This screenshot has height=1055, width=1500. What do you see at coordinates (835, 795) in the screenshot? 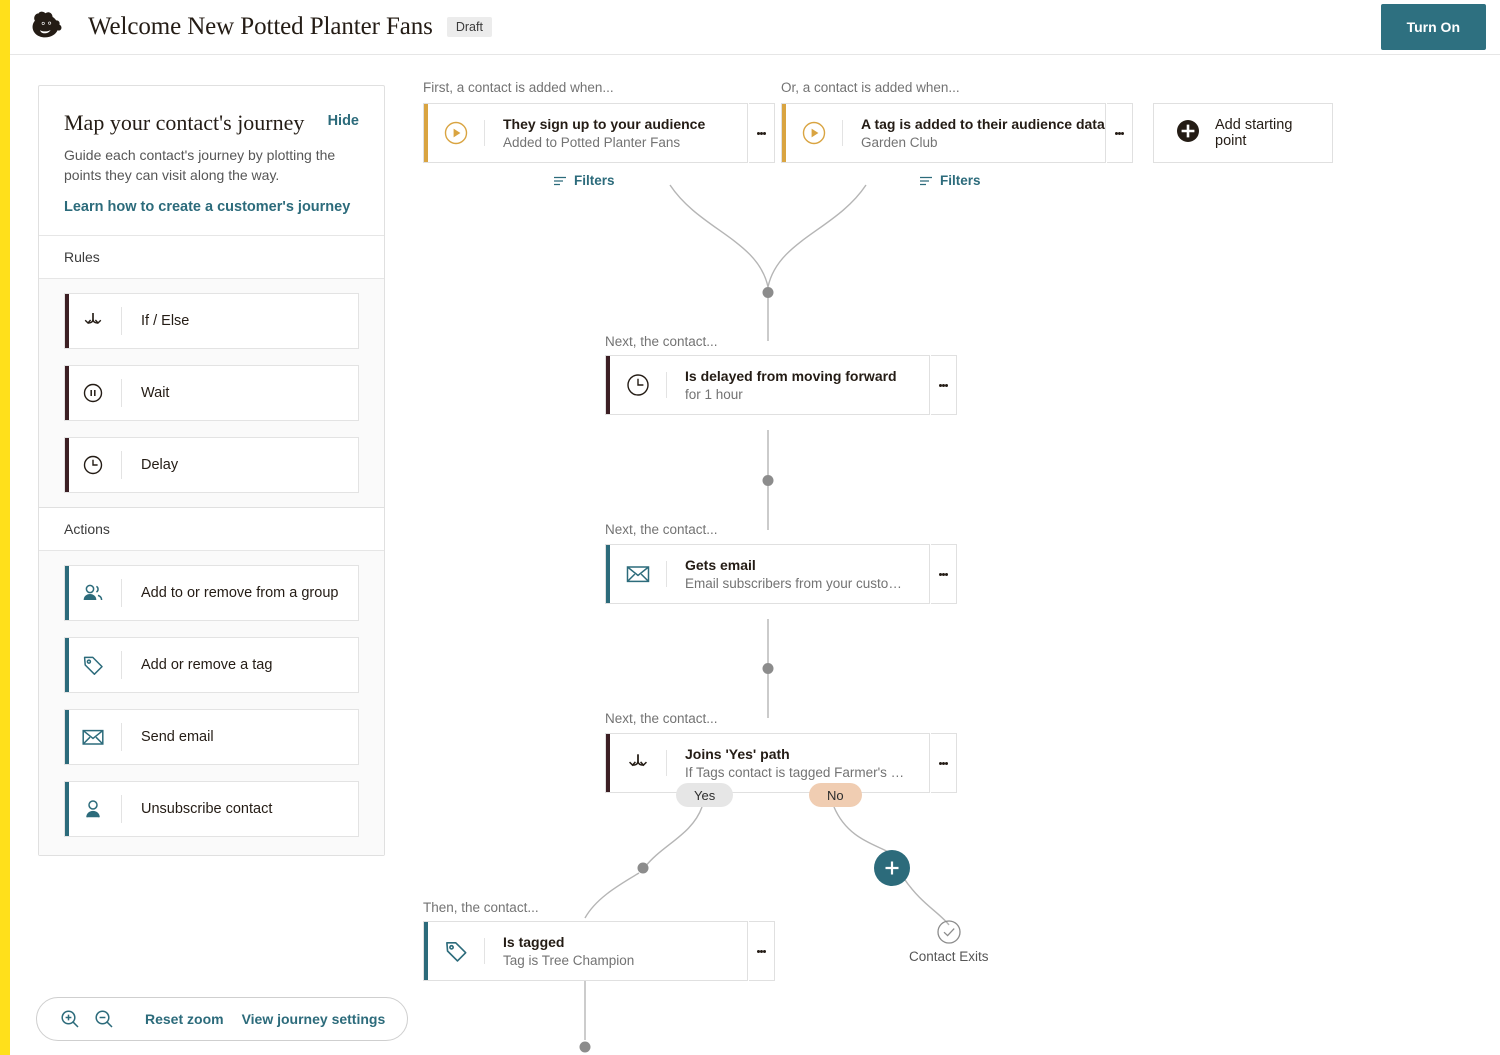
I see `branch-chip-no: No` at bounding box center [835, 795].